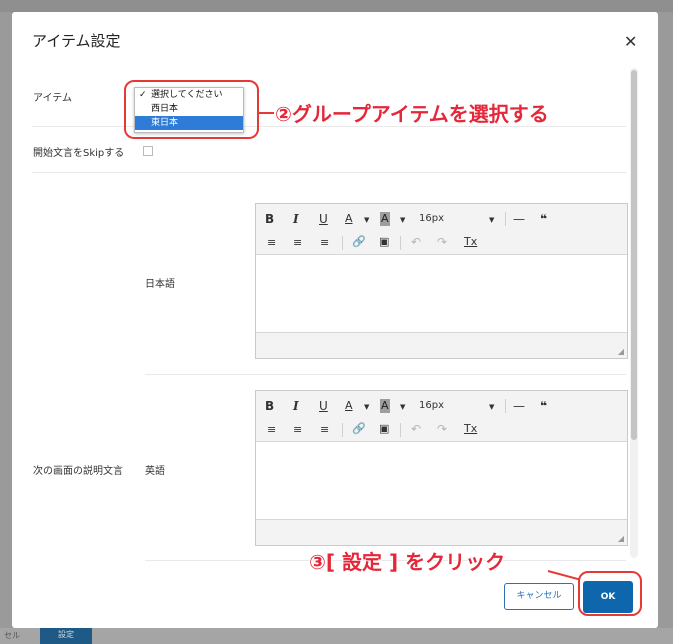 This screenshot has width=673, height=644. What do you see at coordinates (76, 41) in the screenshot?
I see `modal-title: アイテム設定` at bounding box center [76, 41].